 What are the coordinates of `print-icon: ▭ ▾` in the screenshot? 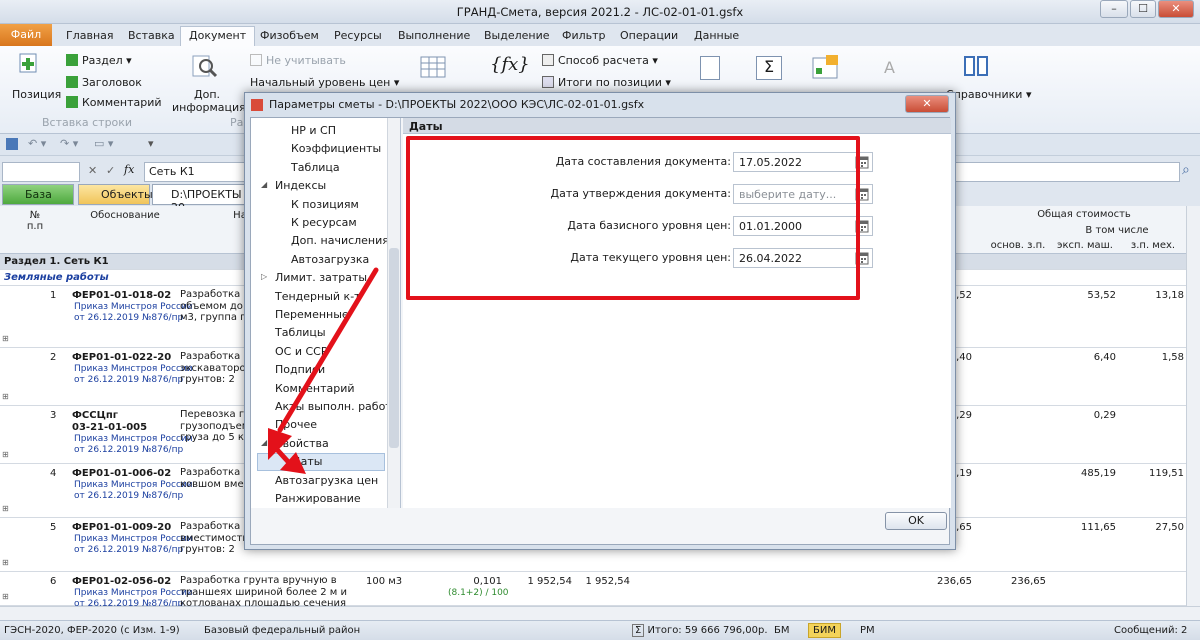 It's located at (103, 143).